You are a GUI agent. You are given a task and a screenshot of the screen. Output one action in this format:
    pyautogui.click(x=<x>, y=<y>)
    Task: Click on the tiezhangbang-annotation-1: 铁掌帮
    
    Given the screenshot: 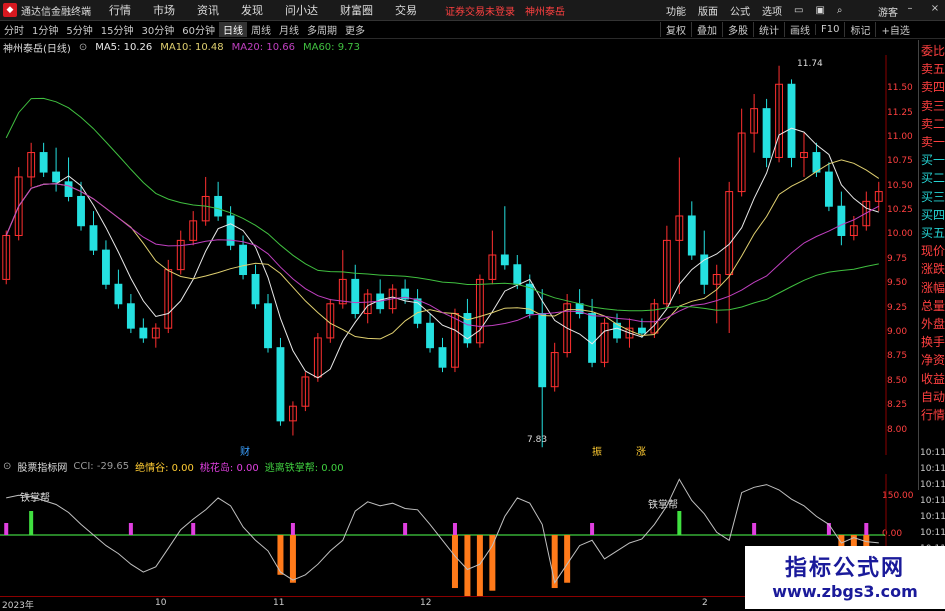 What is the action you would take?
    pyautogui.click(x=35, y=498)
    